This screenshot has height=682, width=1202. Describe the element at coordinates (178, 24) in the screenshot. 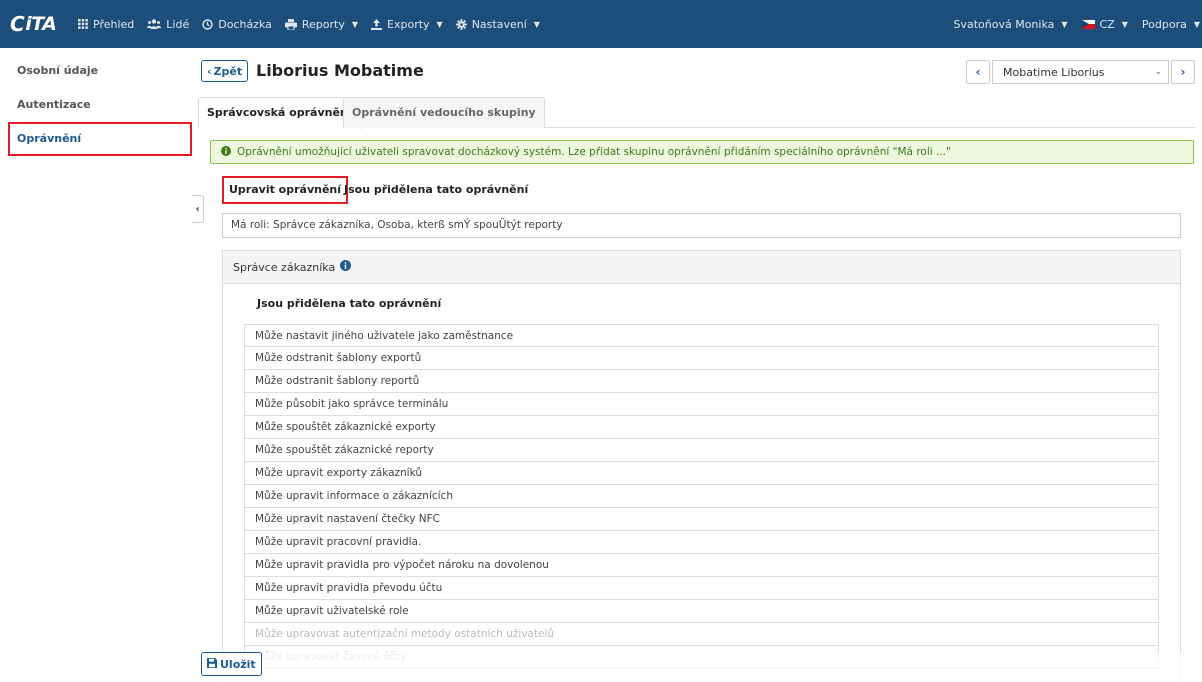

I see `nav-lide-label: Lidé` at that location.